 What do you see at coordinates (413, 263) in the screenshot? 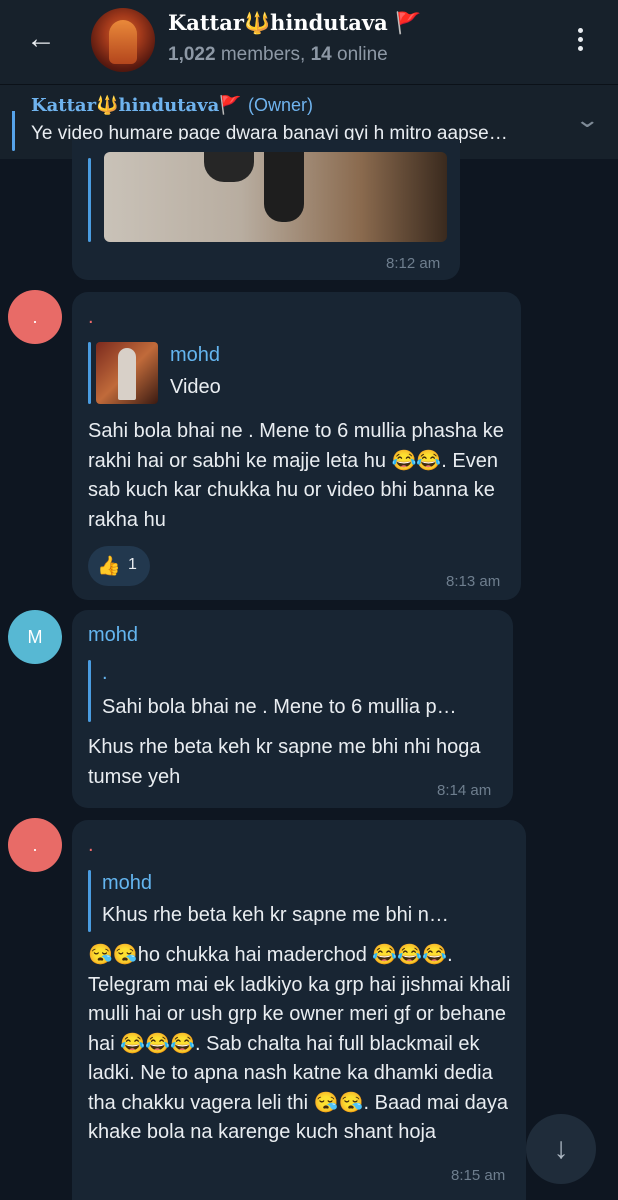
I see `message-time: 8:12 am` at bounding box center [413, 263].